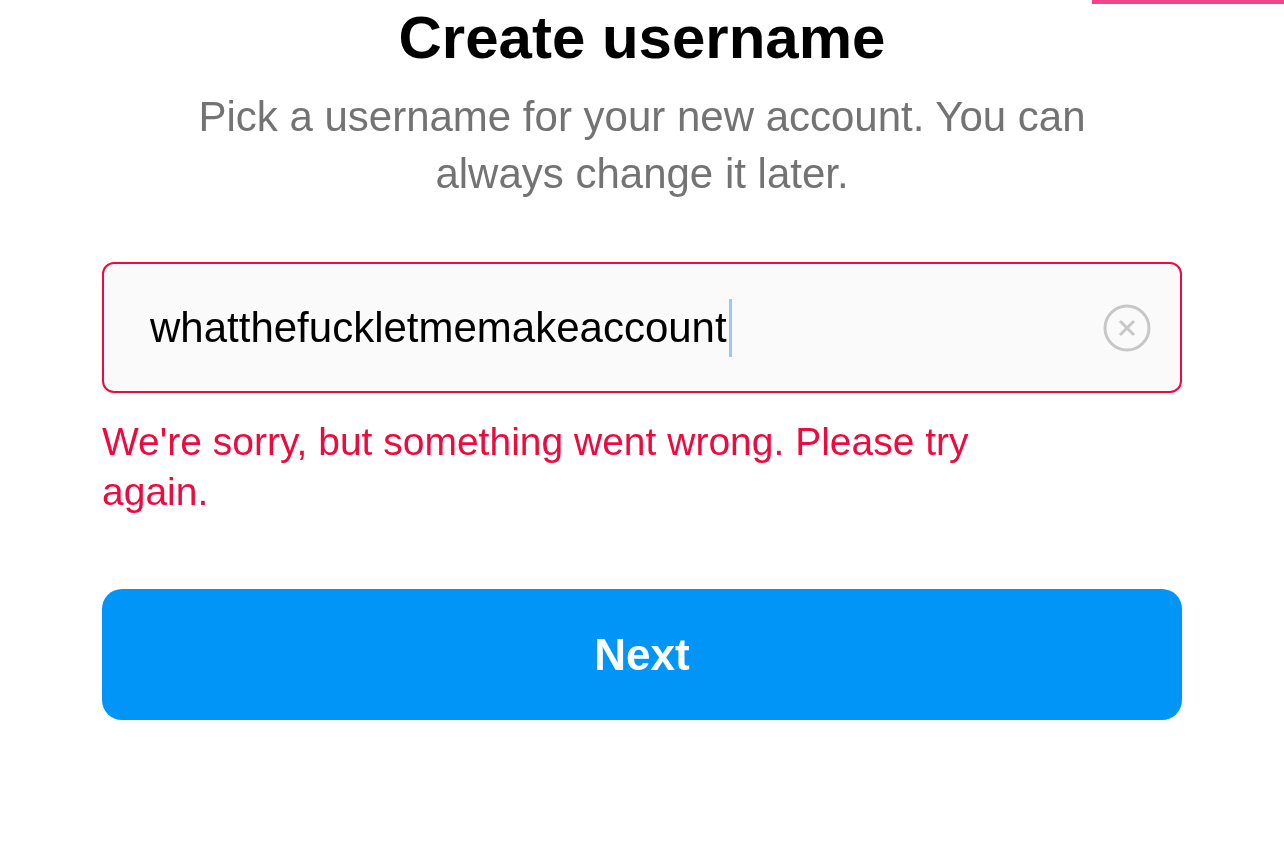 The width and height of the screenshot is (1284, 852). I want to click on username-field: whatthefuckletmemakeaccount, so click(642, 327).